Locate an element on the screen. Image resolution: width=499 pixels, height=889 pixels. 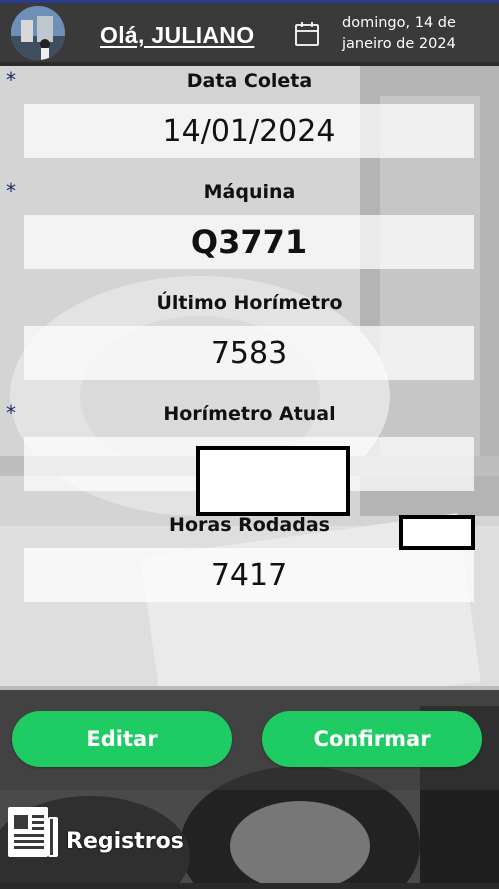
current-date: domingo, 14 de janeiro de 2024 is located at coordinates (417, 34).